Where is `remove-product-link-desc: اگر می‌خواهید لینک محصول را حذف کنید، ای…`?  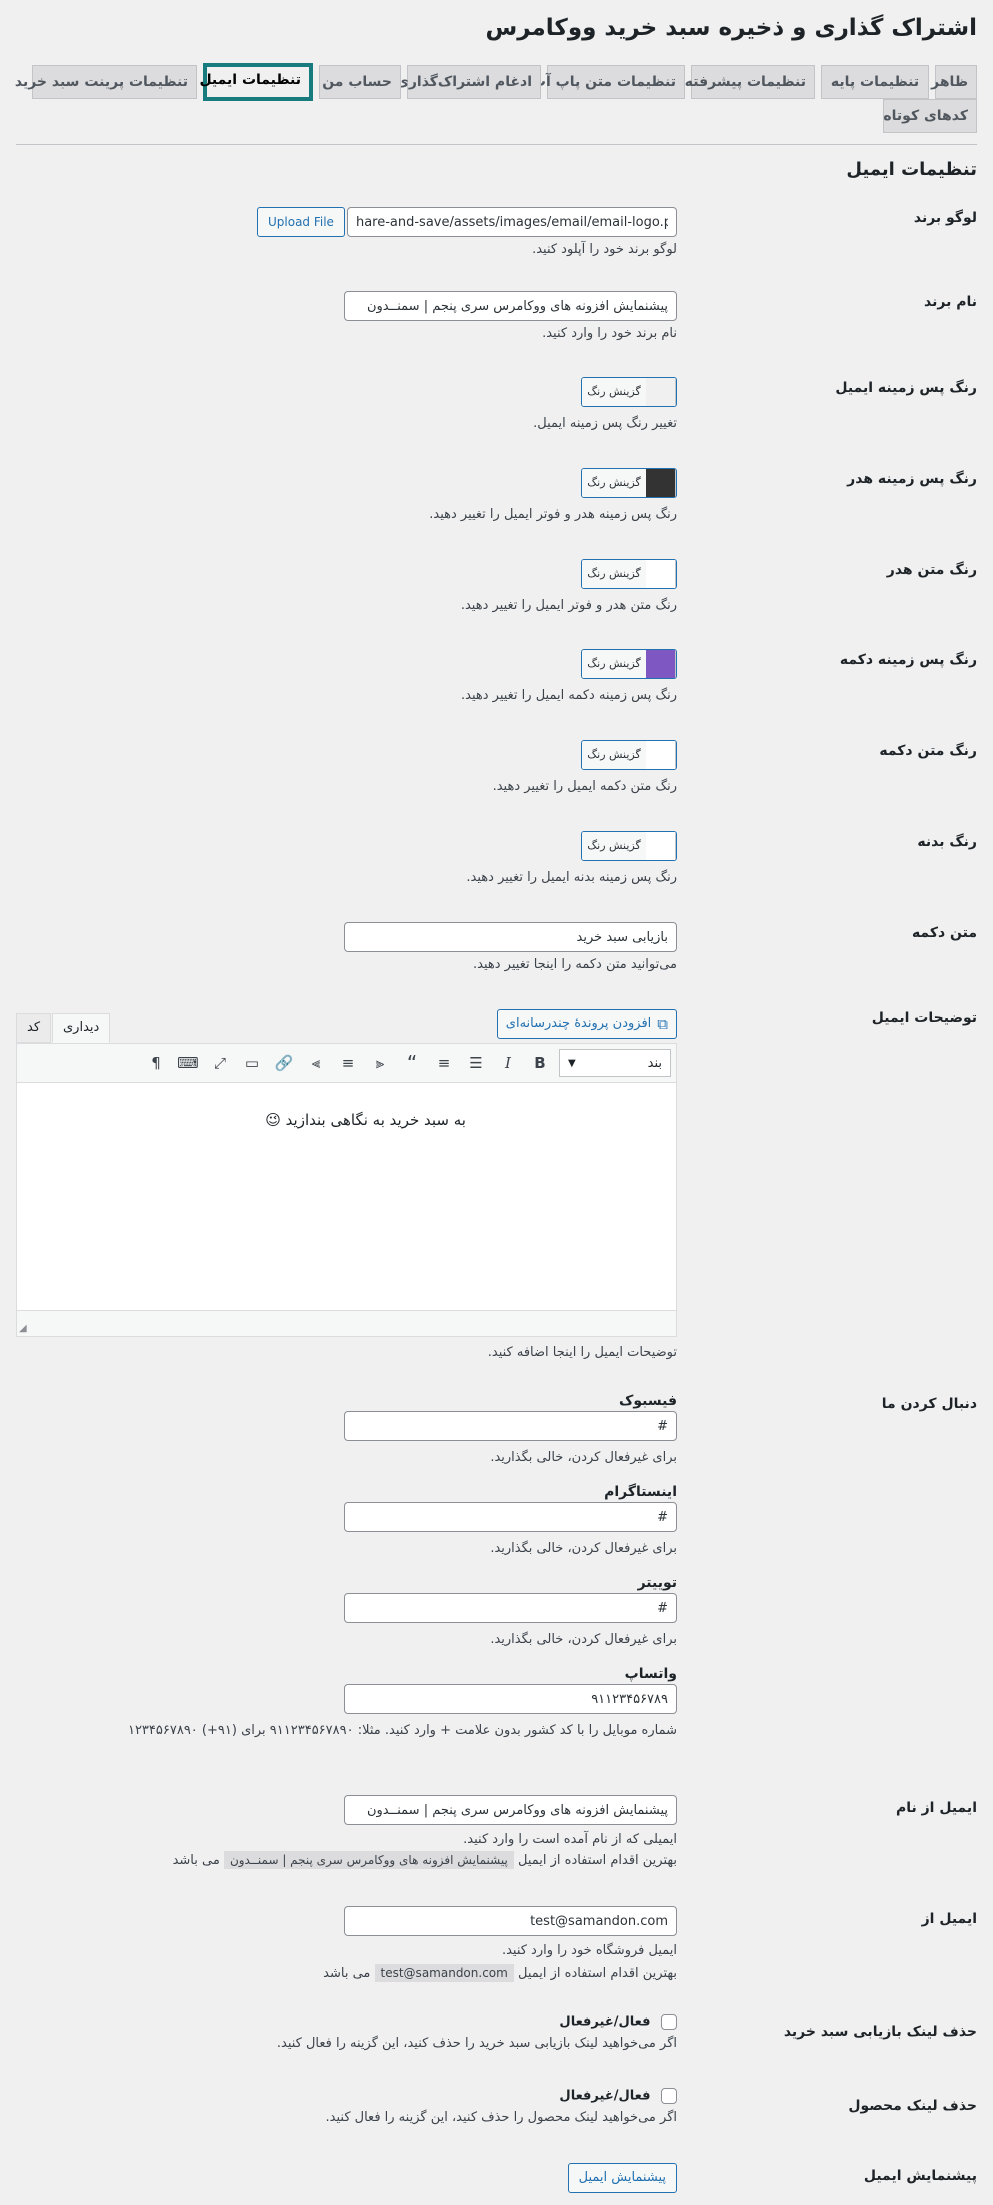
remove-product-link-desc: اگر می‌خواهید لینک محصول را حذف کنید، ای… is located at coordinates (501, 2117).